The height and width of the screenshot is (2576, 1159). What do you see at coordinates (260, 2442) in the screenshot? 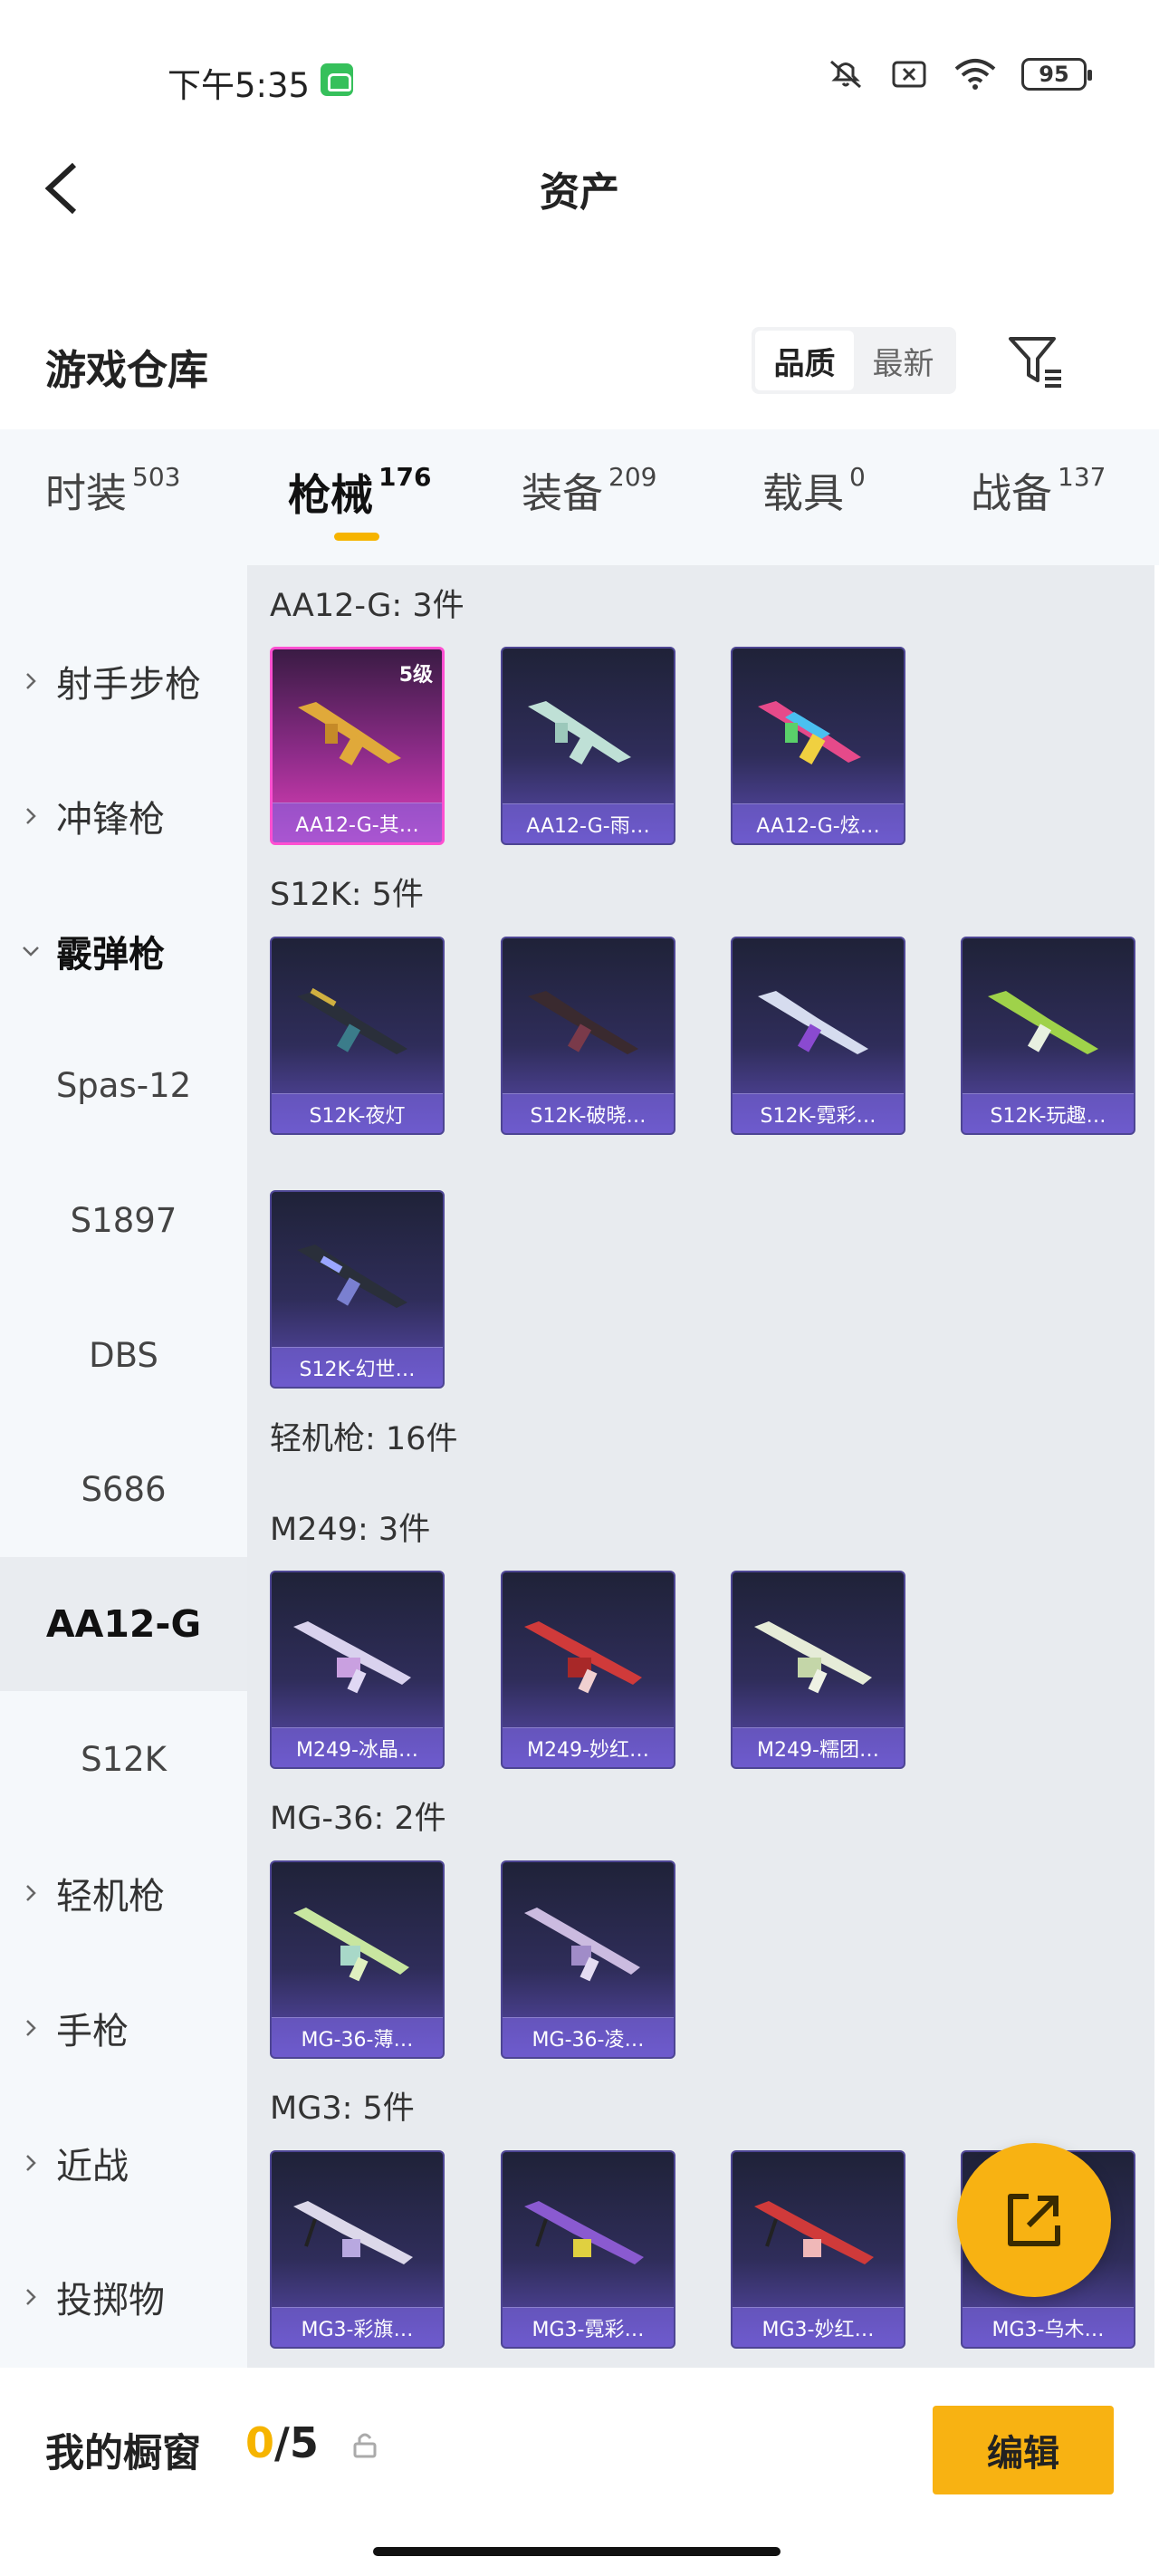
I see `showcase-current: 0` at bounding box center [260, 2442].